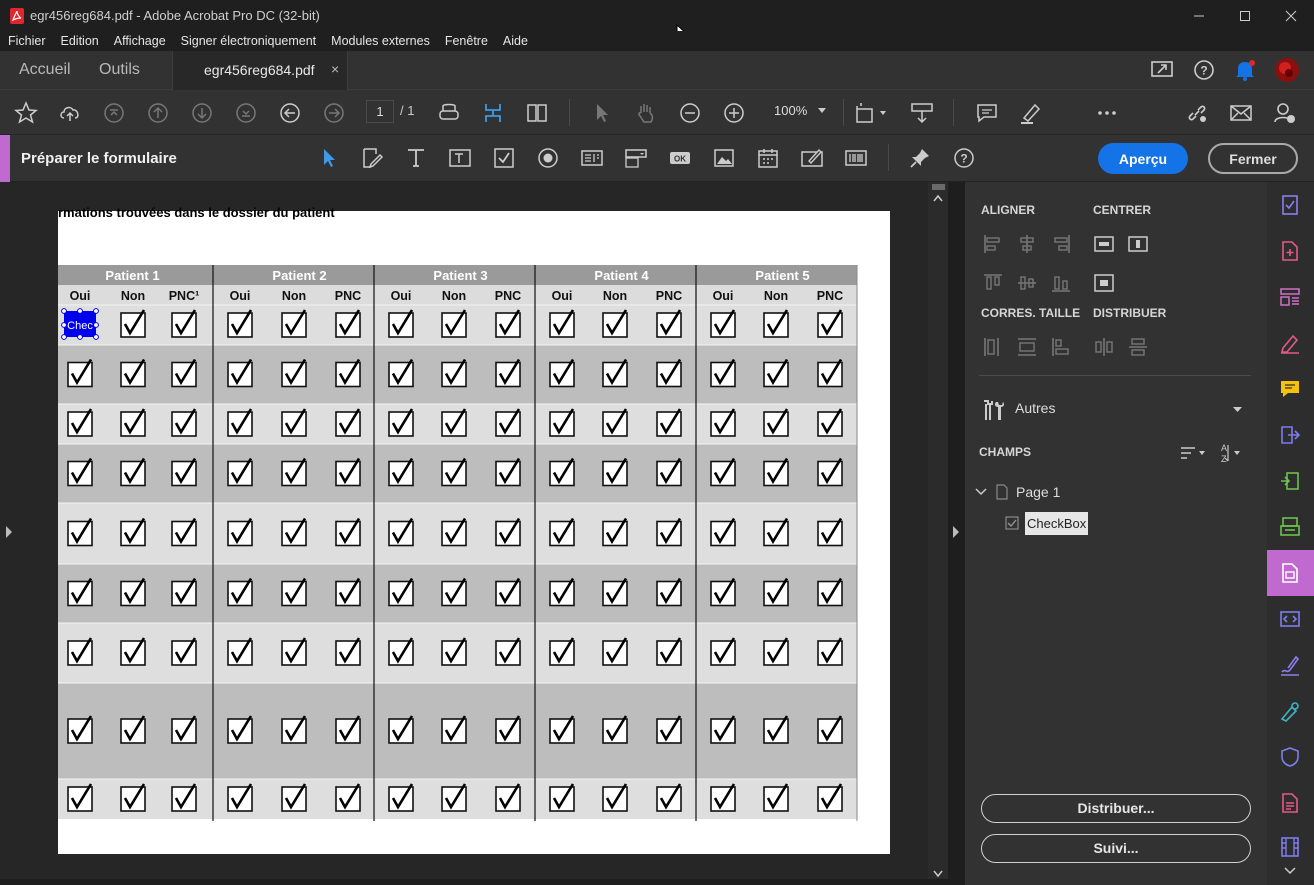 The height and width of the screenshot is (885, 1314). I want to click on expand-left-panel-icon, so click(9, 532).